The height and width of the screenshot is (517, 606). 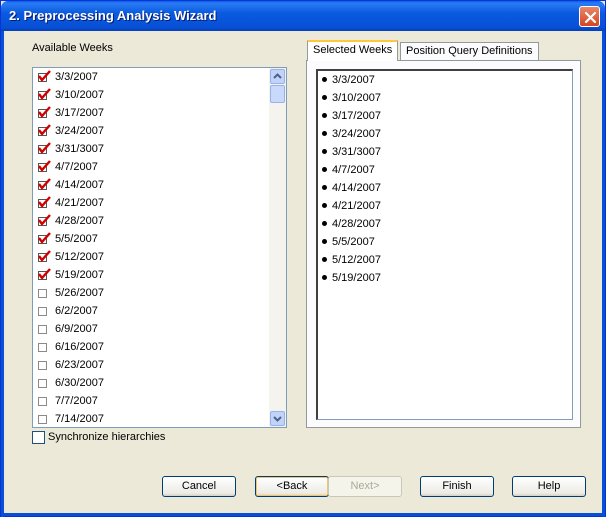 What do you see at coordinates (76, 239) in the screenshot?
I see `week-label: 5/5/2007` at bounding box center [76, 239].